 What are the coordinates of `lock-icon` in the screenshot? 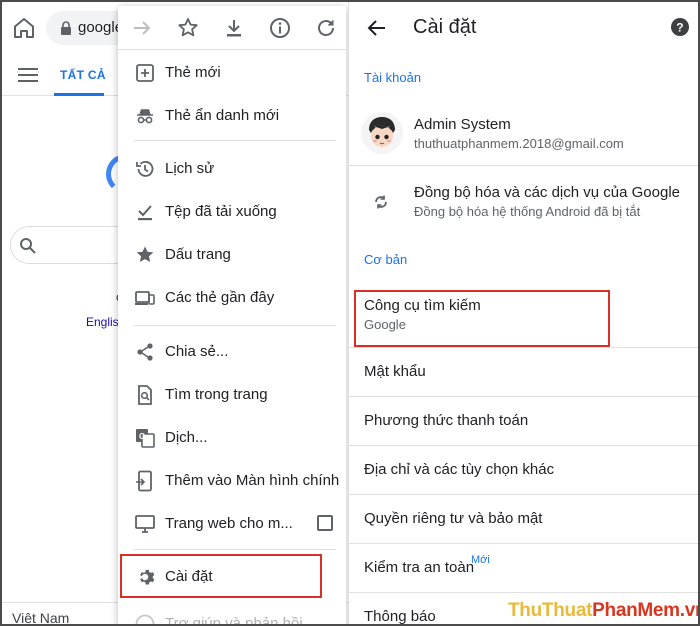 It's located at (66, 28).